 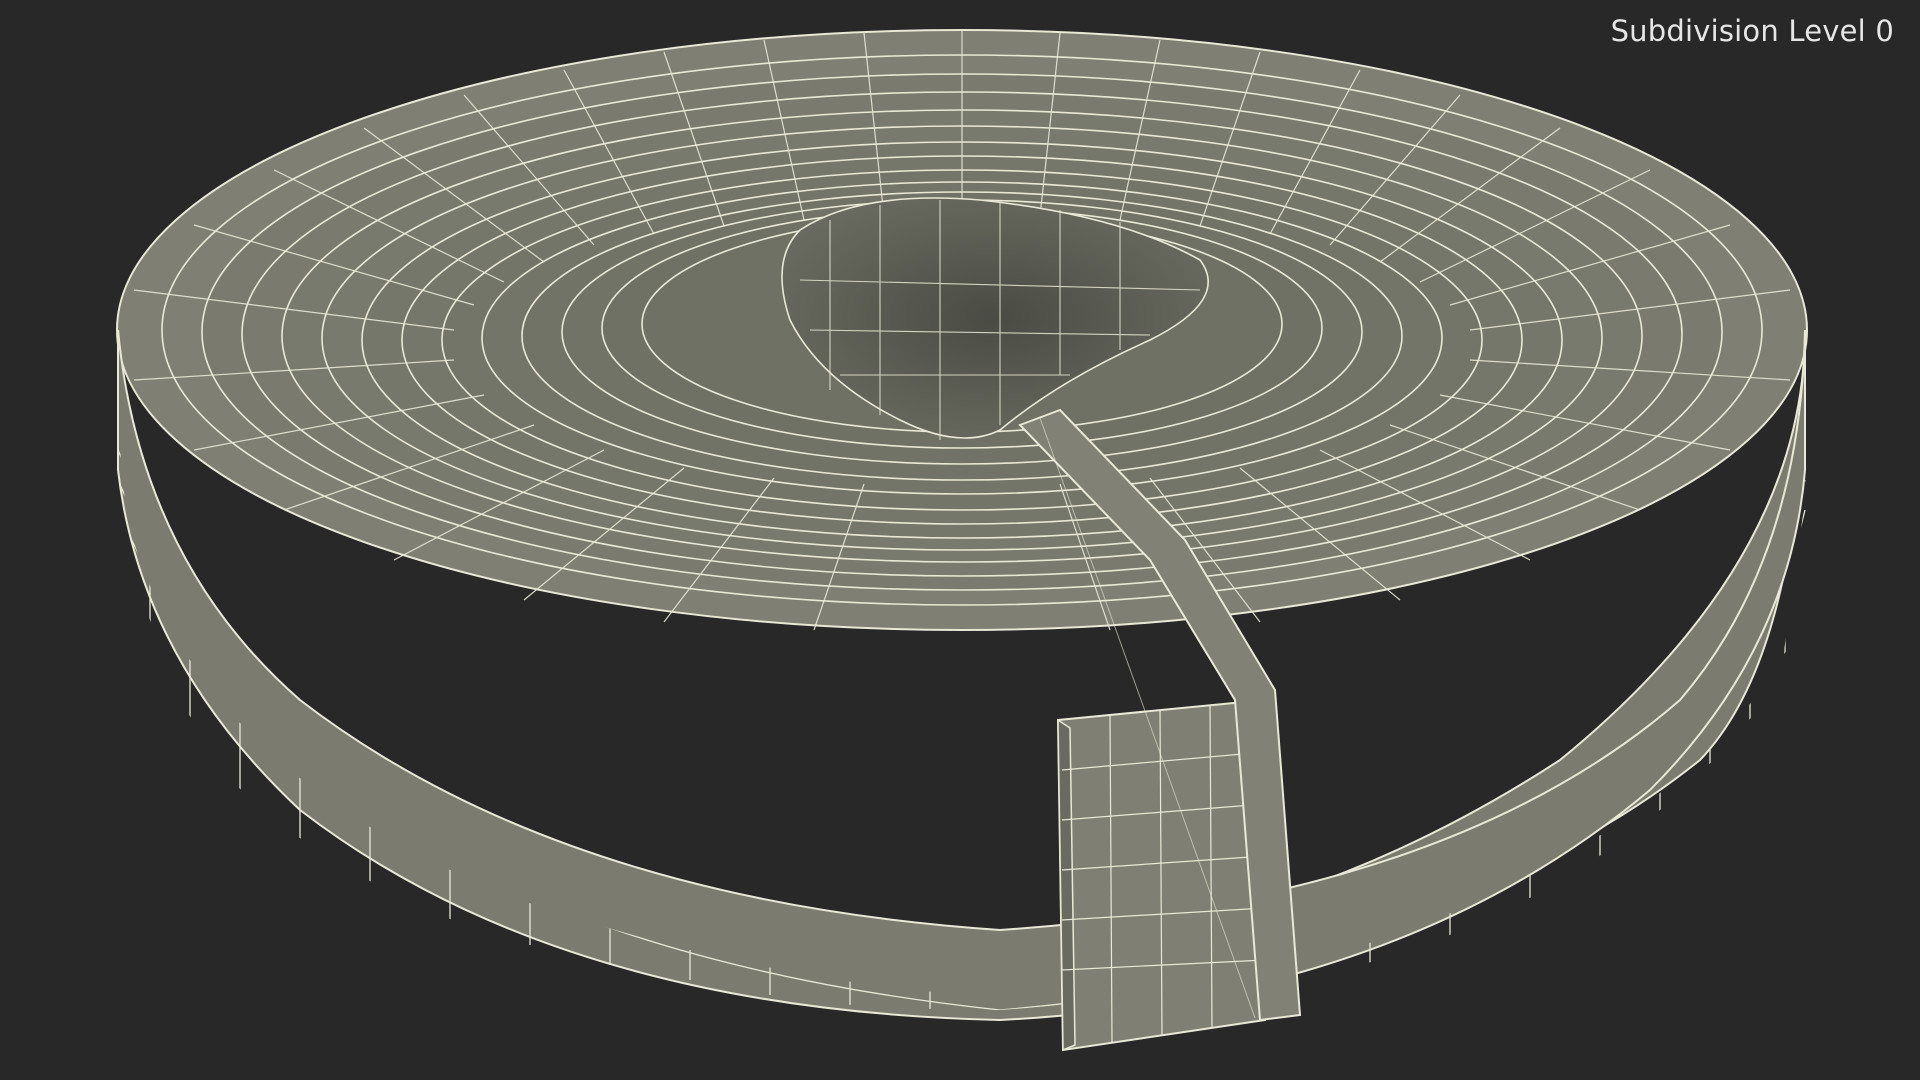 What do you see at coordinates (1161, 875) in the screenshot?
I see `hose-end-tab` at bounding box center [1161, 875].